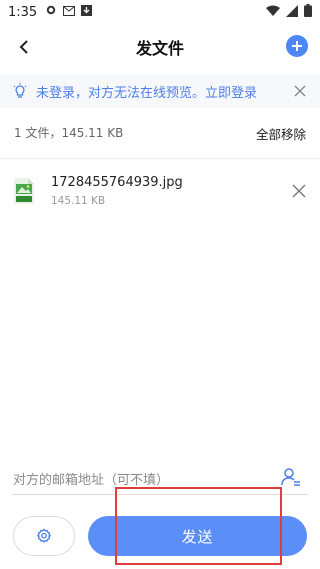  I want to click on status-right, so click(289, 12).